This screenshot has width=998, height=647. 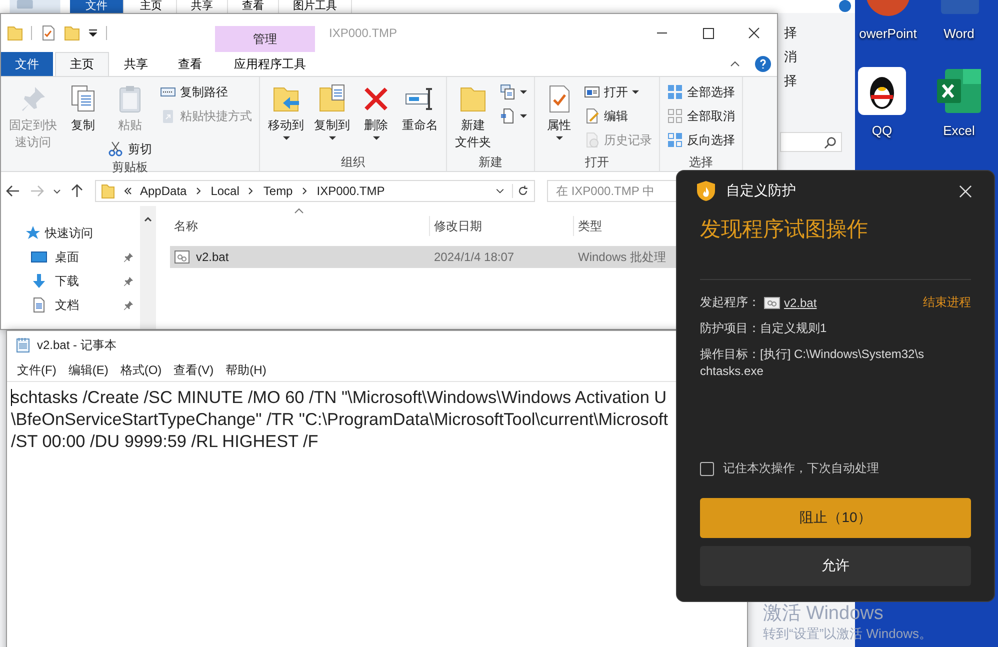 I want to click on checkbox-label: 记住本次操作，下次自动处理, so click(x=801, y=468).